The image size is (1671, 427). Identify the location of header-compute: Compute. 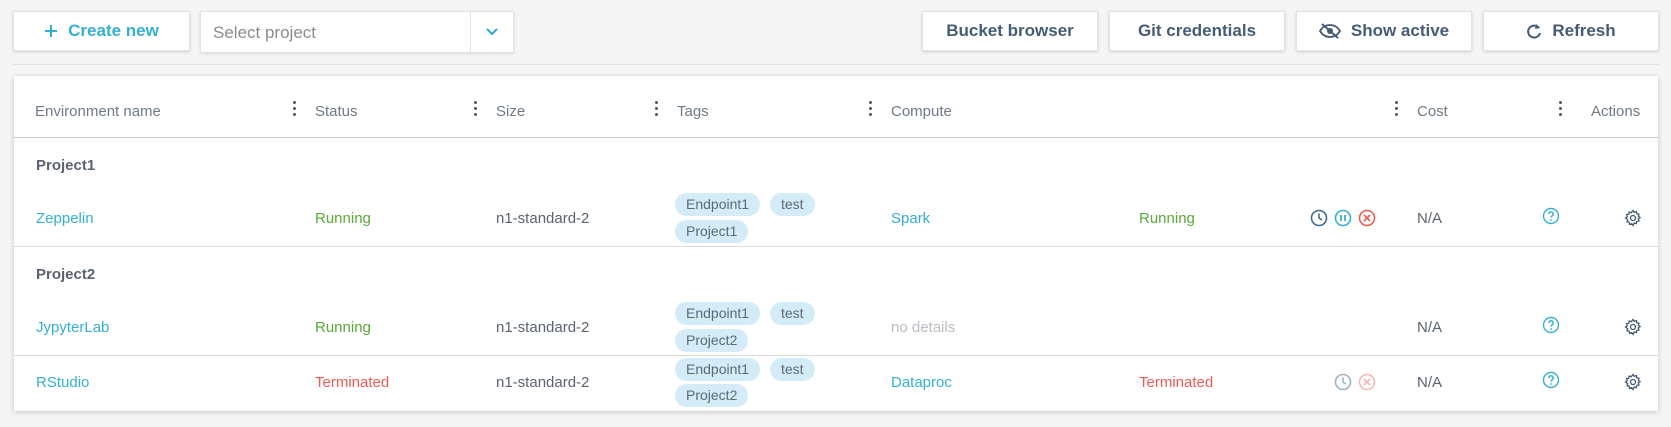
(921, 111).